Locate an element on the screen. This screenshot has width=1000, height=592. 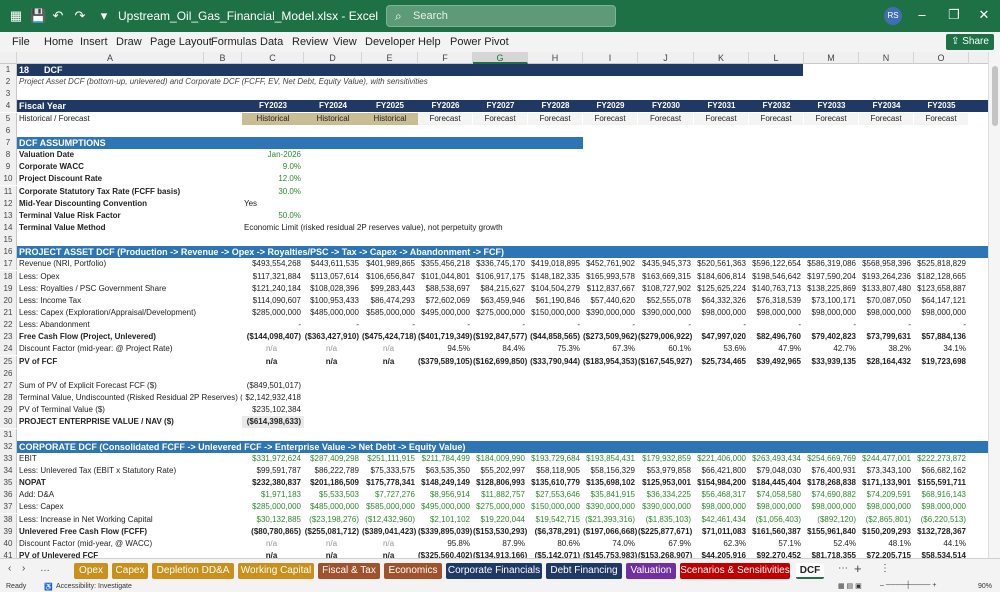
value-cell: $211,784,499 is located at coordinates (445, 459).